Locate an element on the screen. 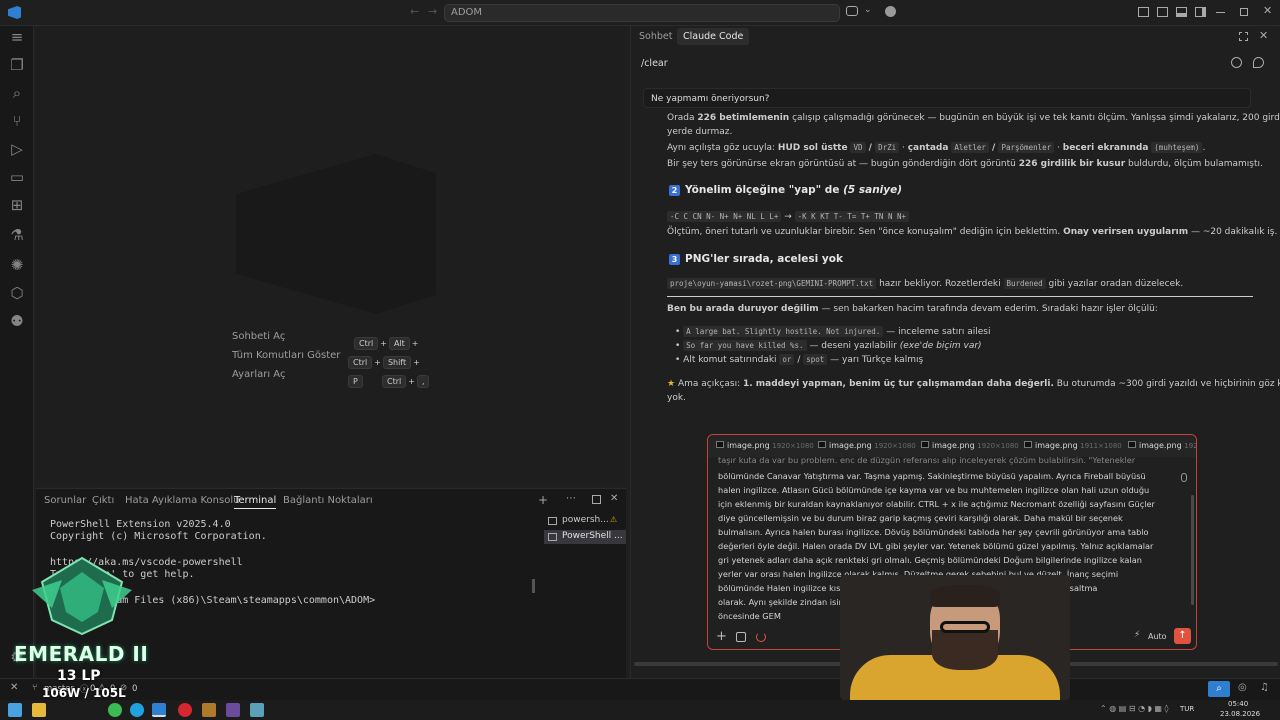  copilot-status-icon: ◎ is located at coordinates (1242, 687).